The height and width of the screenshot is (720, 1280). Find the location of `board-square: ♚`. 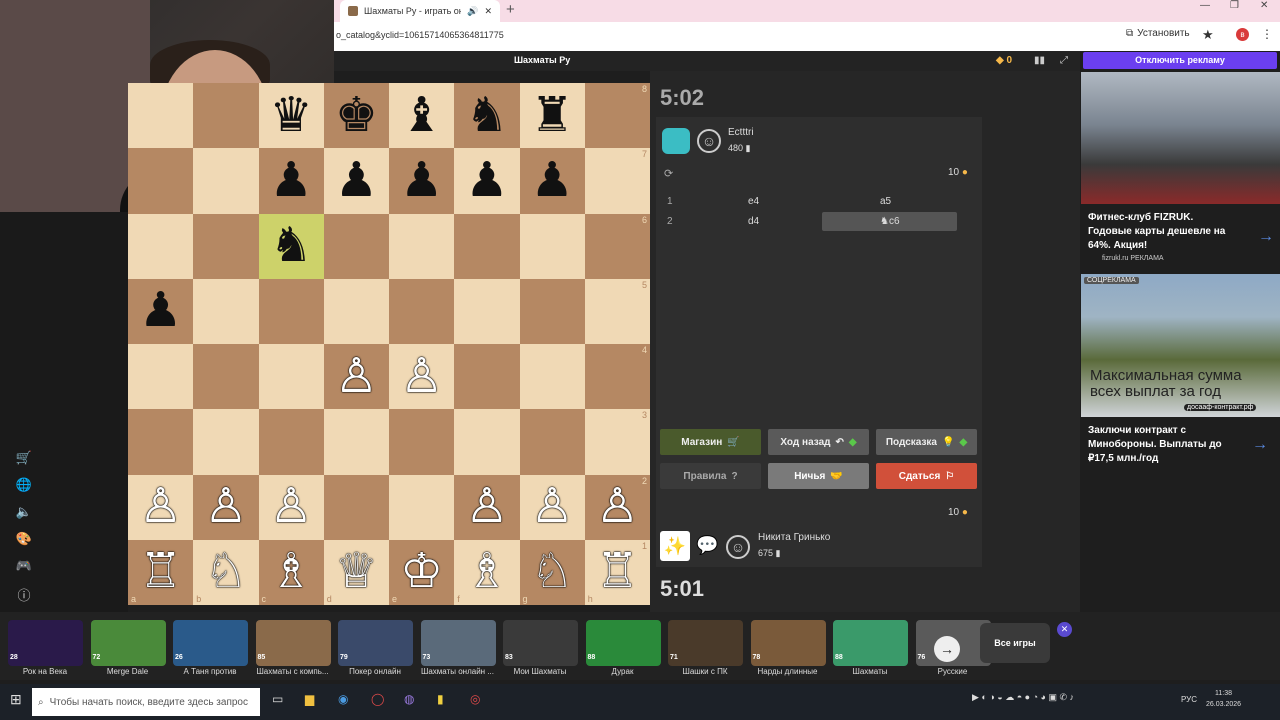

board-square: ♚ is located at coordinates (356, 116).